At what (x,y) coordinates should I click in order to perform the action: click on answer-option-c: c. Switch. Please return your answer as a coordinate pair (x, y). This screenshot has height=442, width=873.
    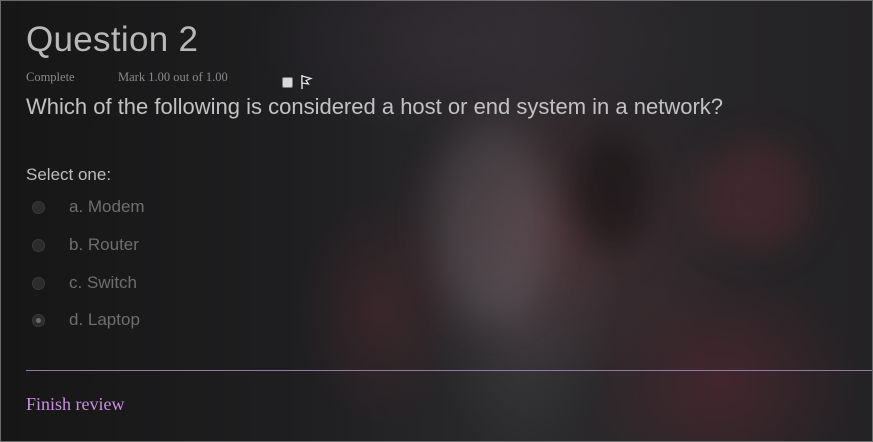
    Looking at the image, I should click on (176, 284).